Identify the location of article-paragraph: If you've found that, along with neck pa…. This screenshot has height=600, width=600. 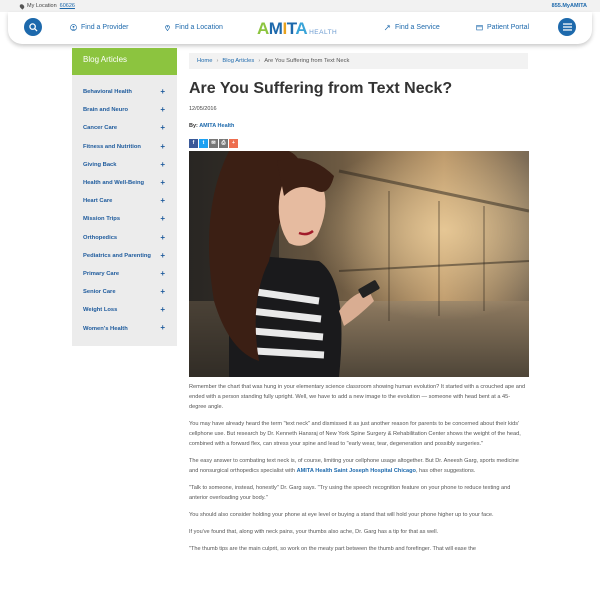
(314, 532).